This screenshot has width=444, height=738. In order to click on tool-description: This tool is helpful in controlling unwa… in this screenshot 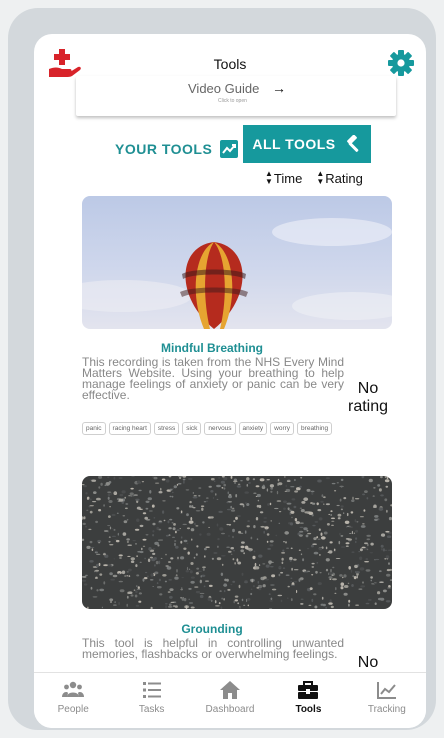, I will do `click(213, 649)`.